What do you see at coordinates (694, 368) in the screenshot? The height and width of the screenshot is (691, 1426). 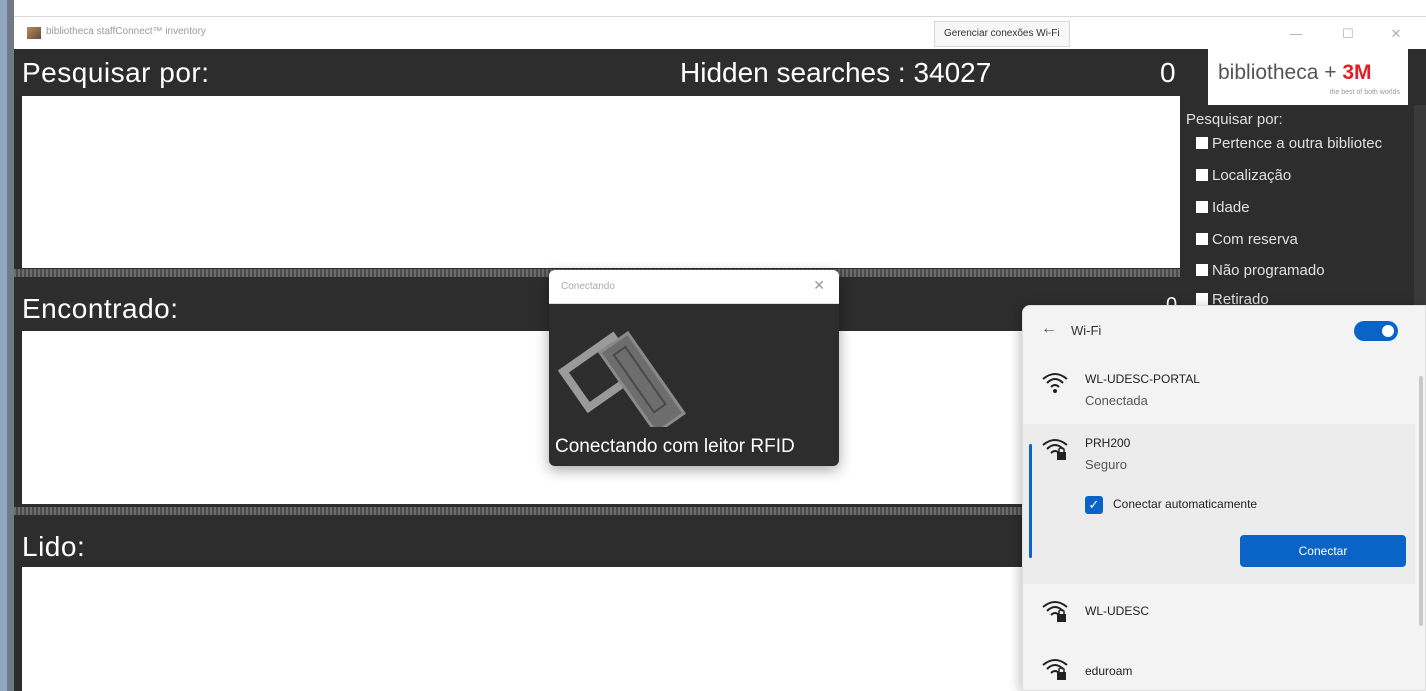 I see `connecting-dialog: Conectando ✕ Conectando com leitor RFID` at bounding box center [694, 368].